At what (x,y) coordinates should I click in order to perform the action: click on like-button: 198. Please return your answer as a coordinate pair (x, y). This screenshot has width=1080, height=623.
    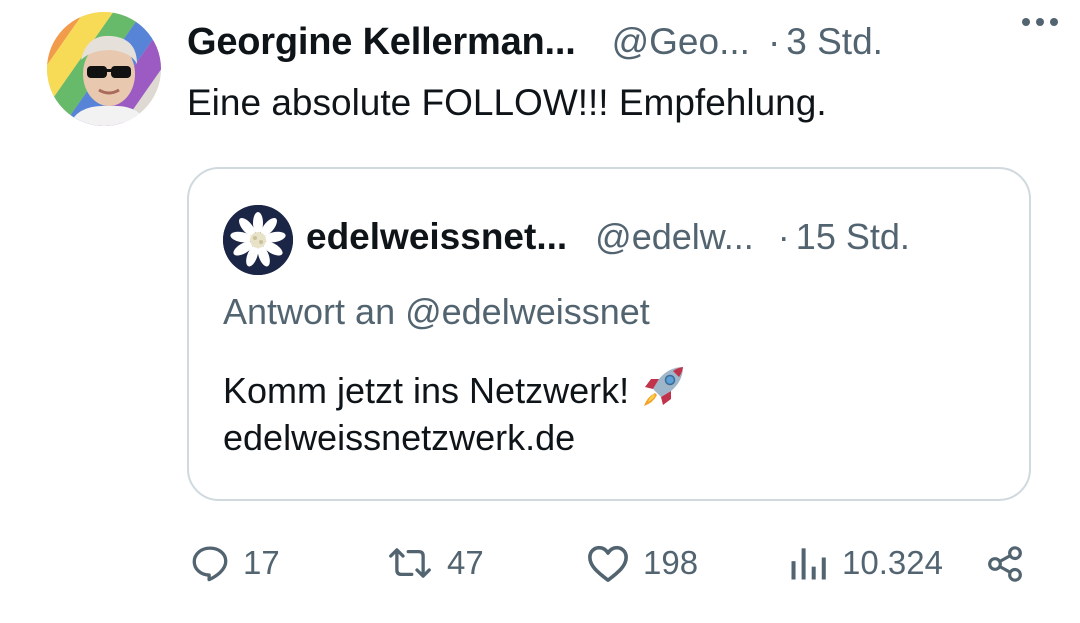
    Looking at the image, I should click on (641, 563).